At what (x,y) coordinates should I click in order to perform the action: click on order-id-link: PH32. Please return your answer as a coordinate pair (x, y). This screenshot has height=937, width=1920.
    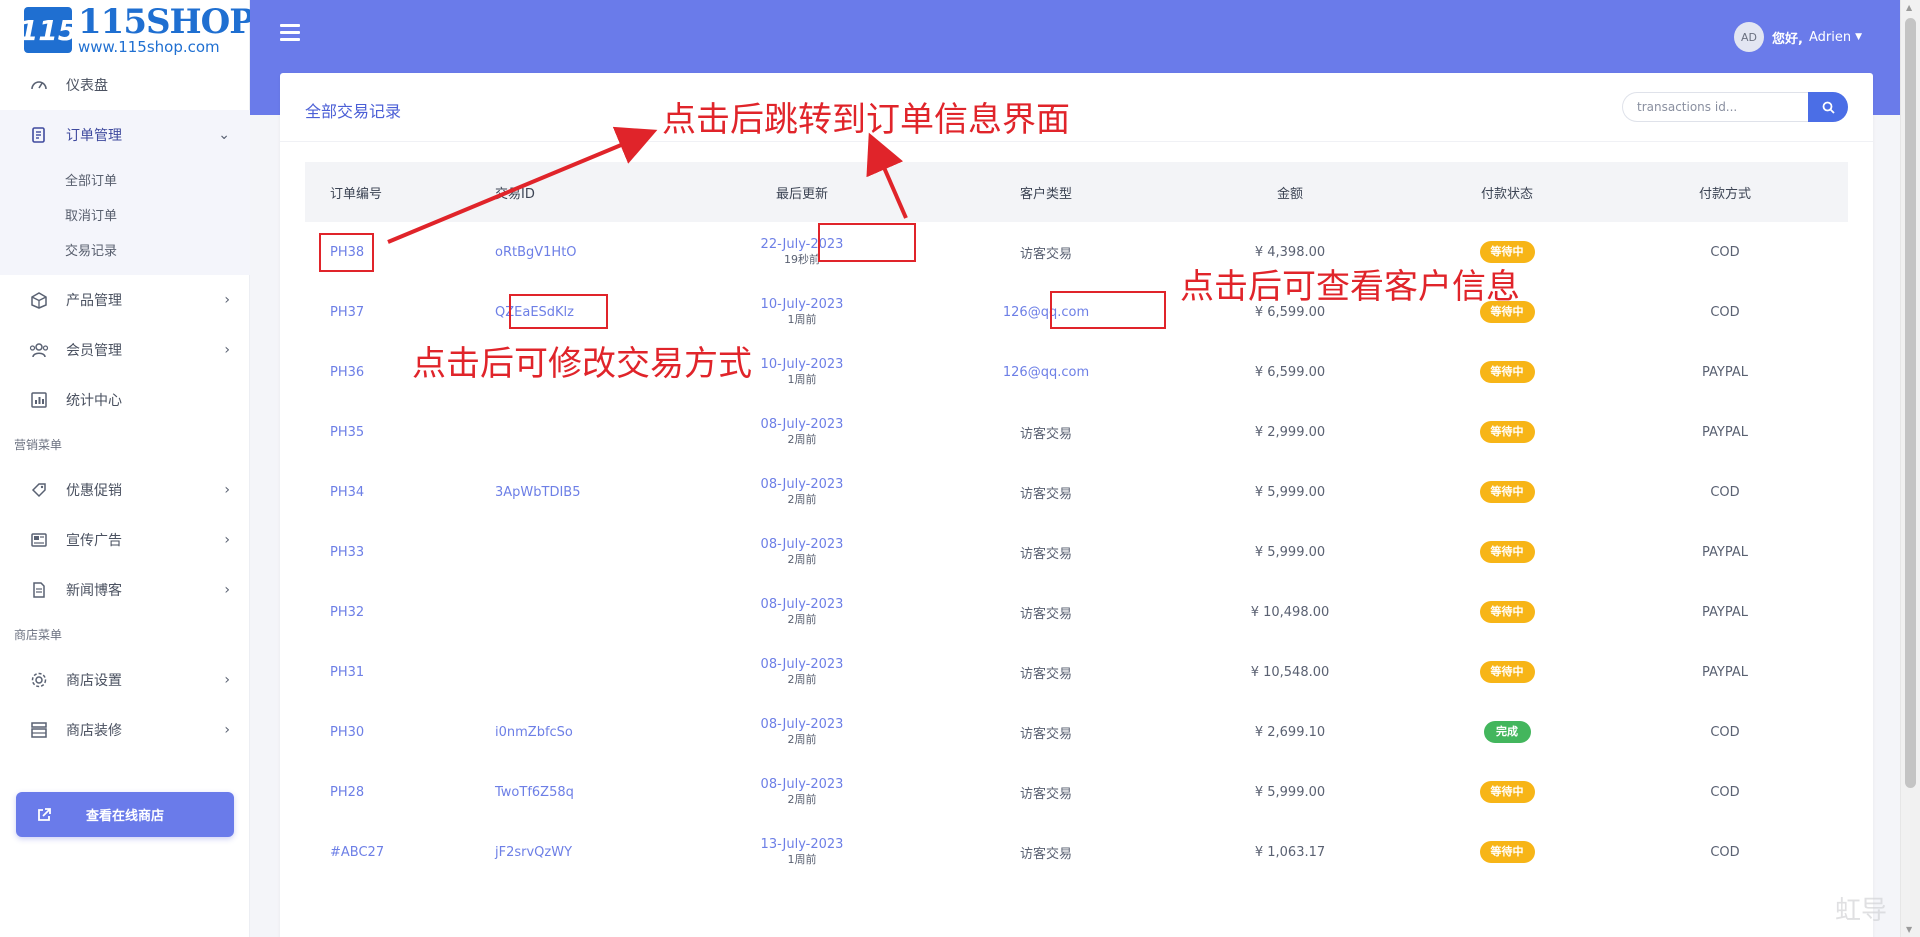
    Looking at the image, I should click on (347, 612).